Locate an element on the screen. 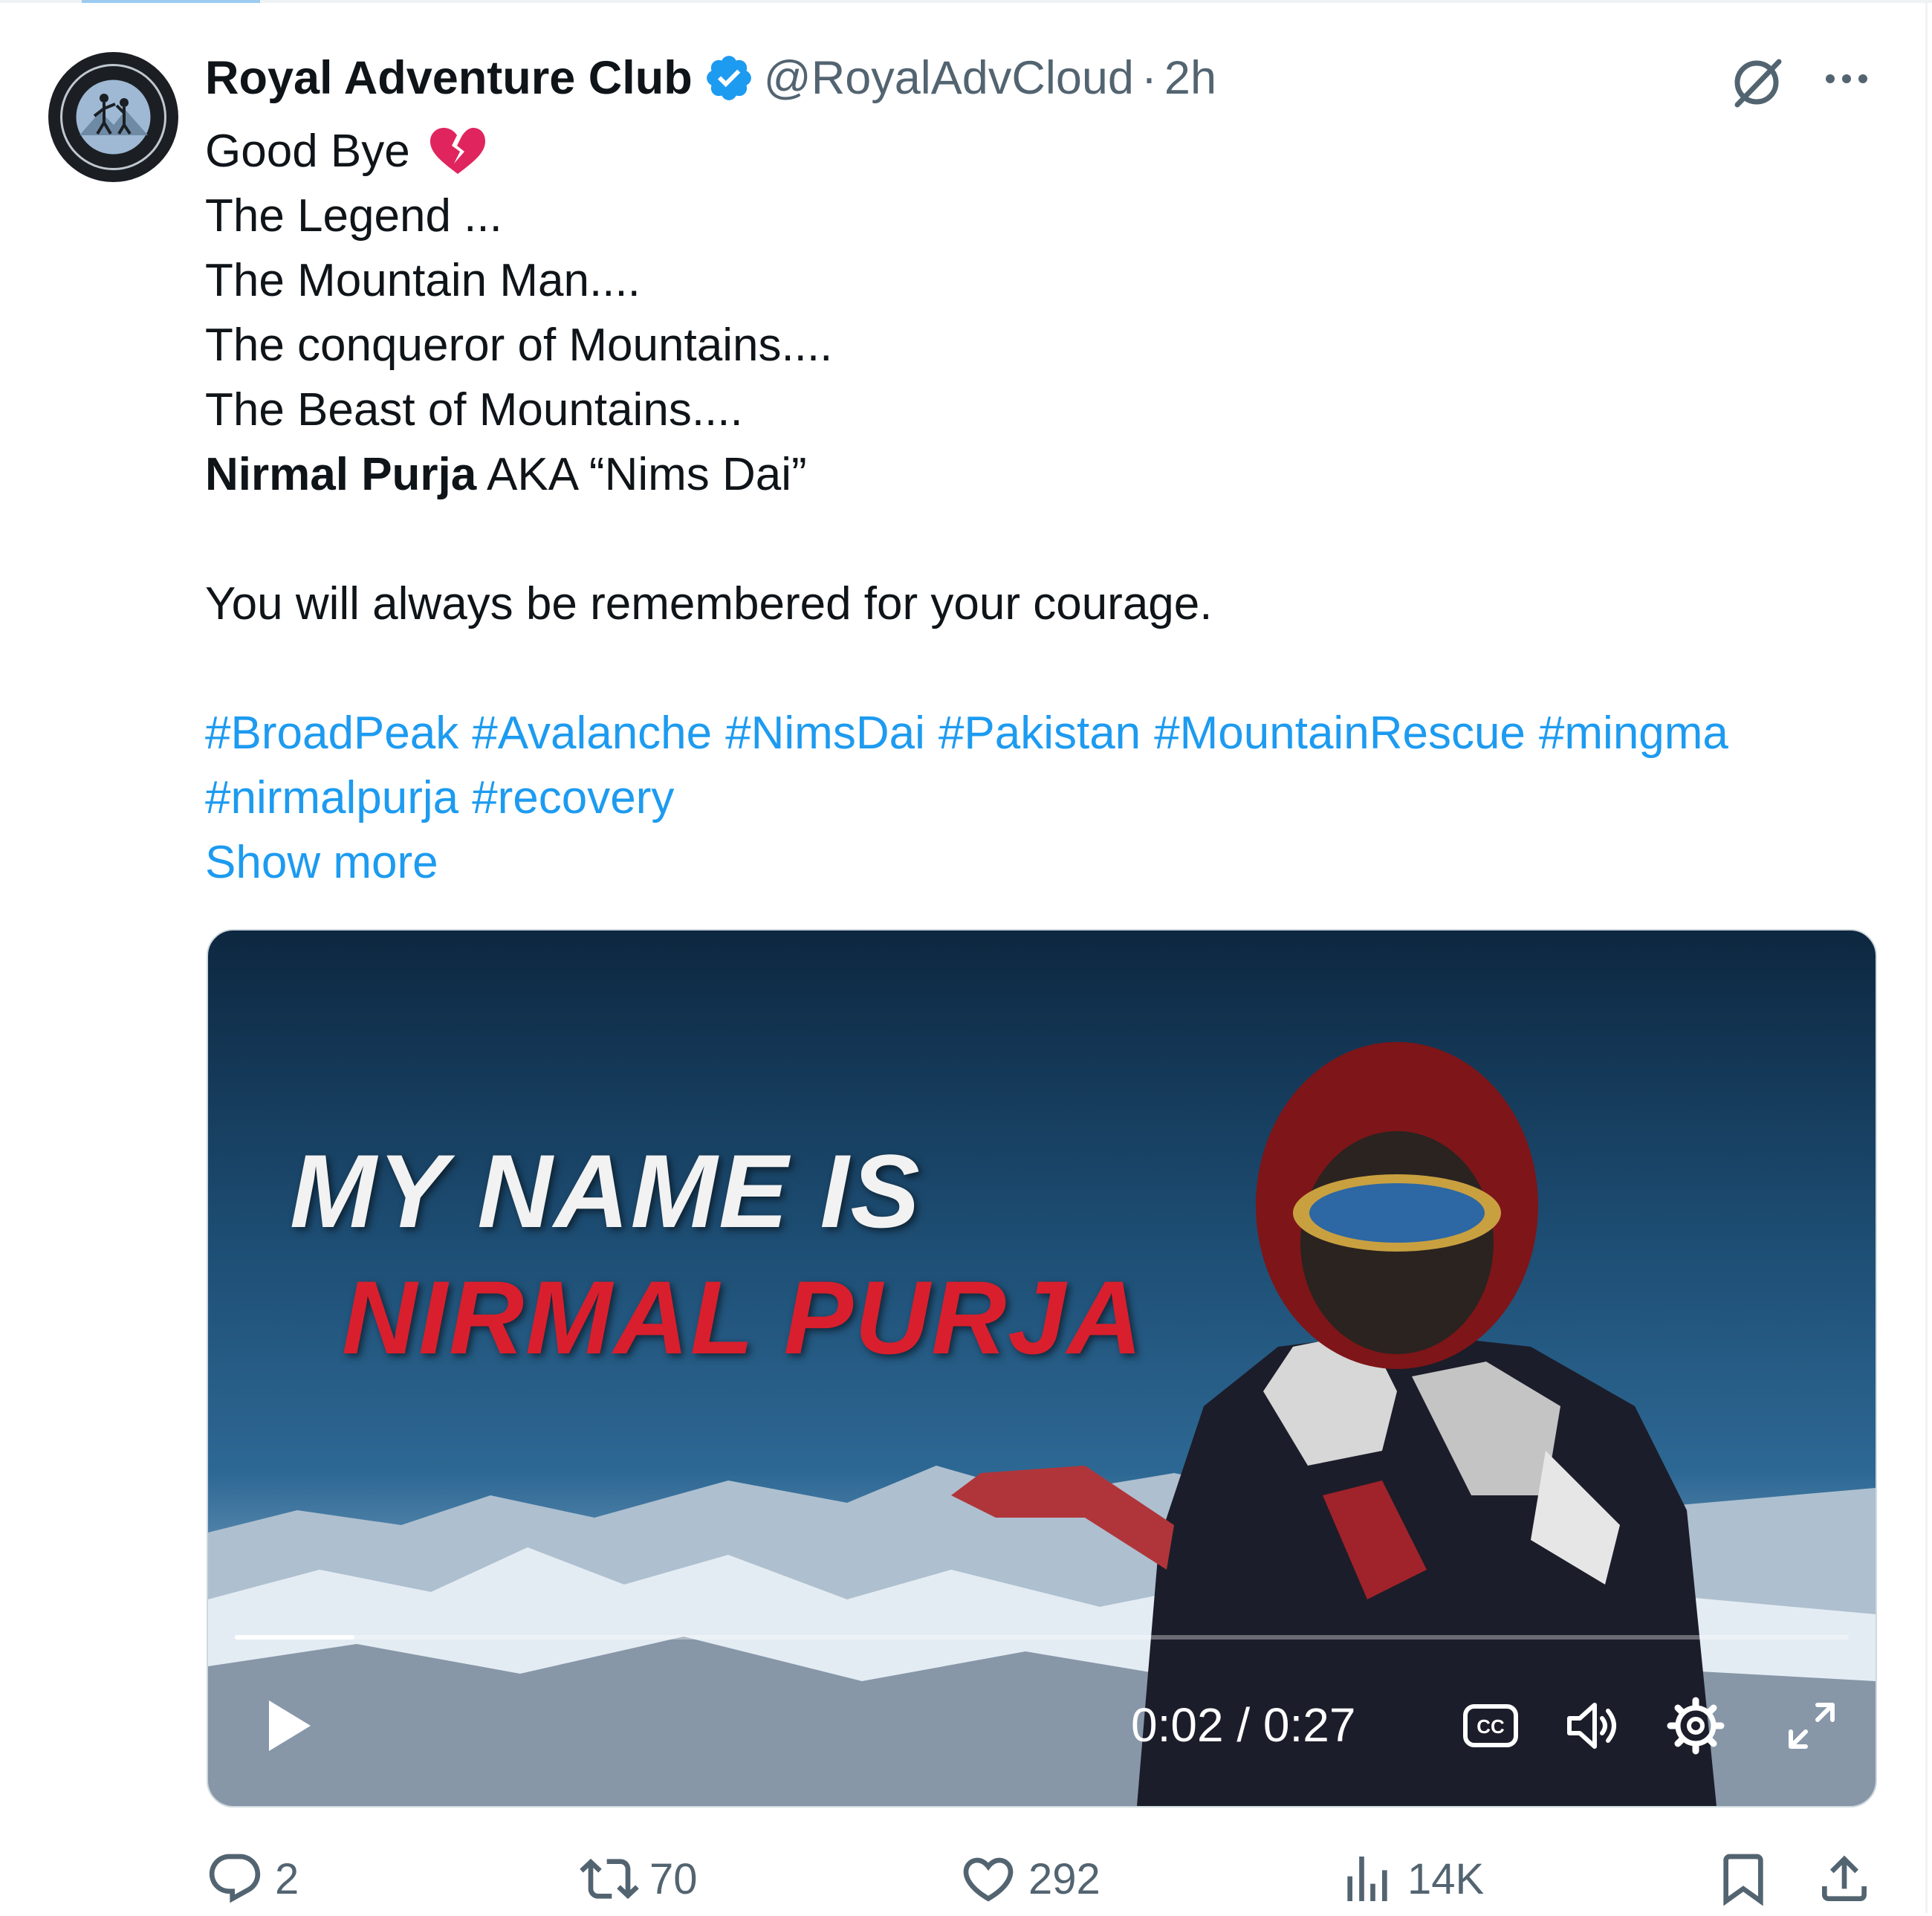 The width and height of the screenshot is (1932, 1916). like-button: 292 is located at coordinates (1029, 1879).